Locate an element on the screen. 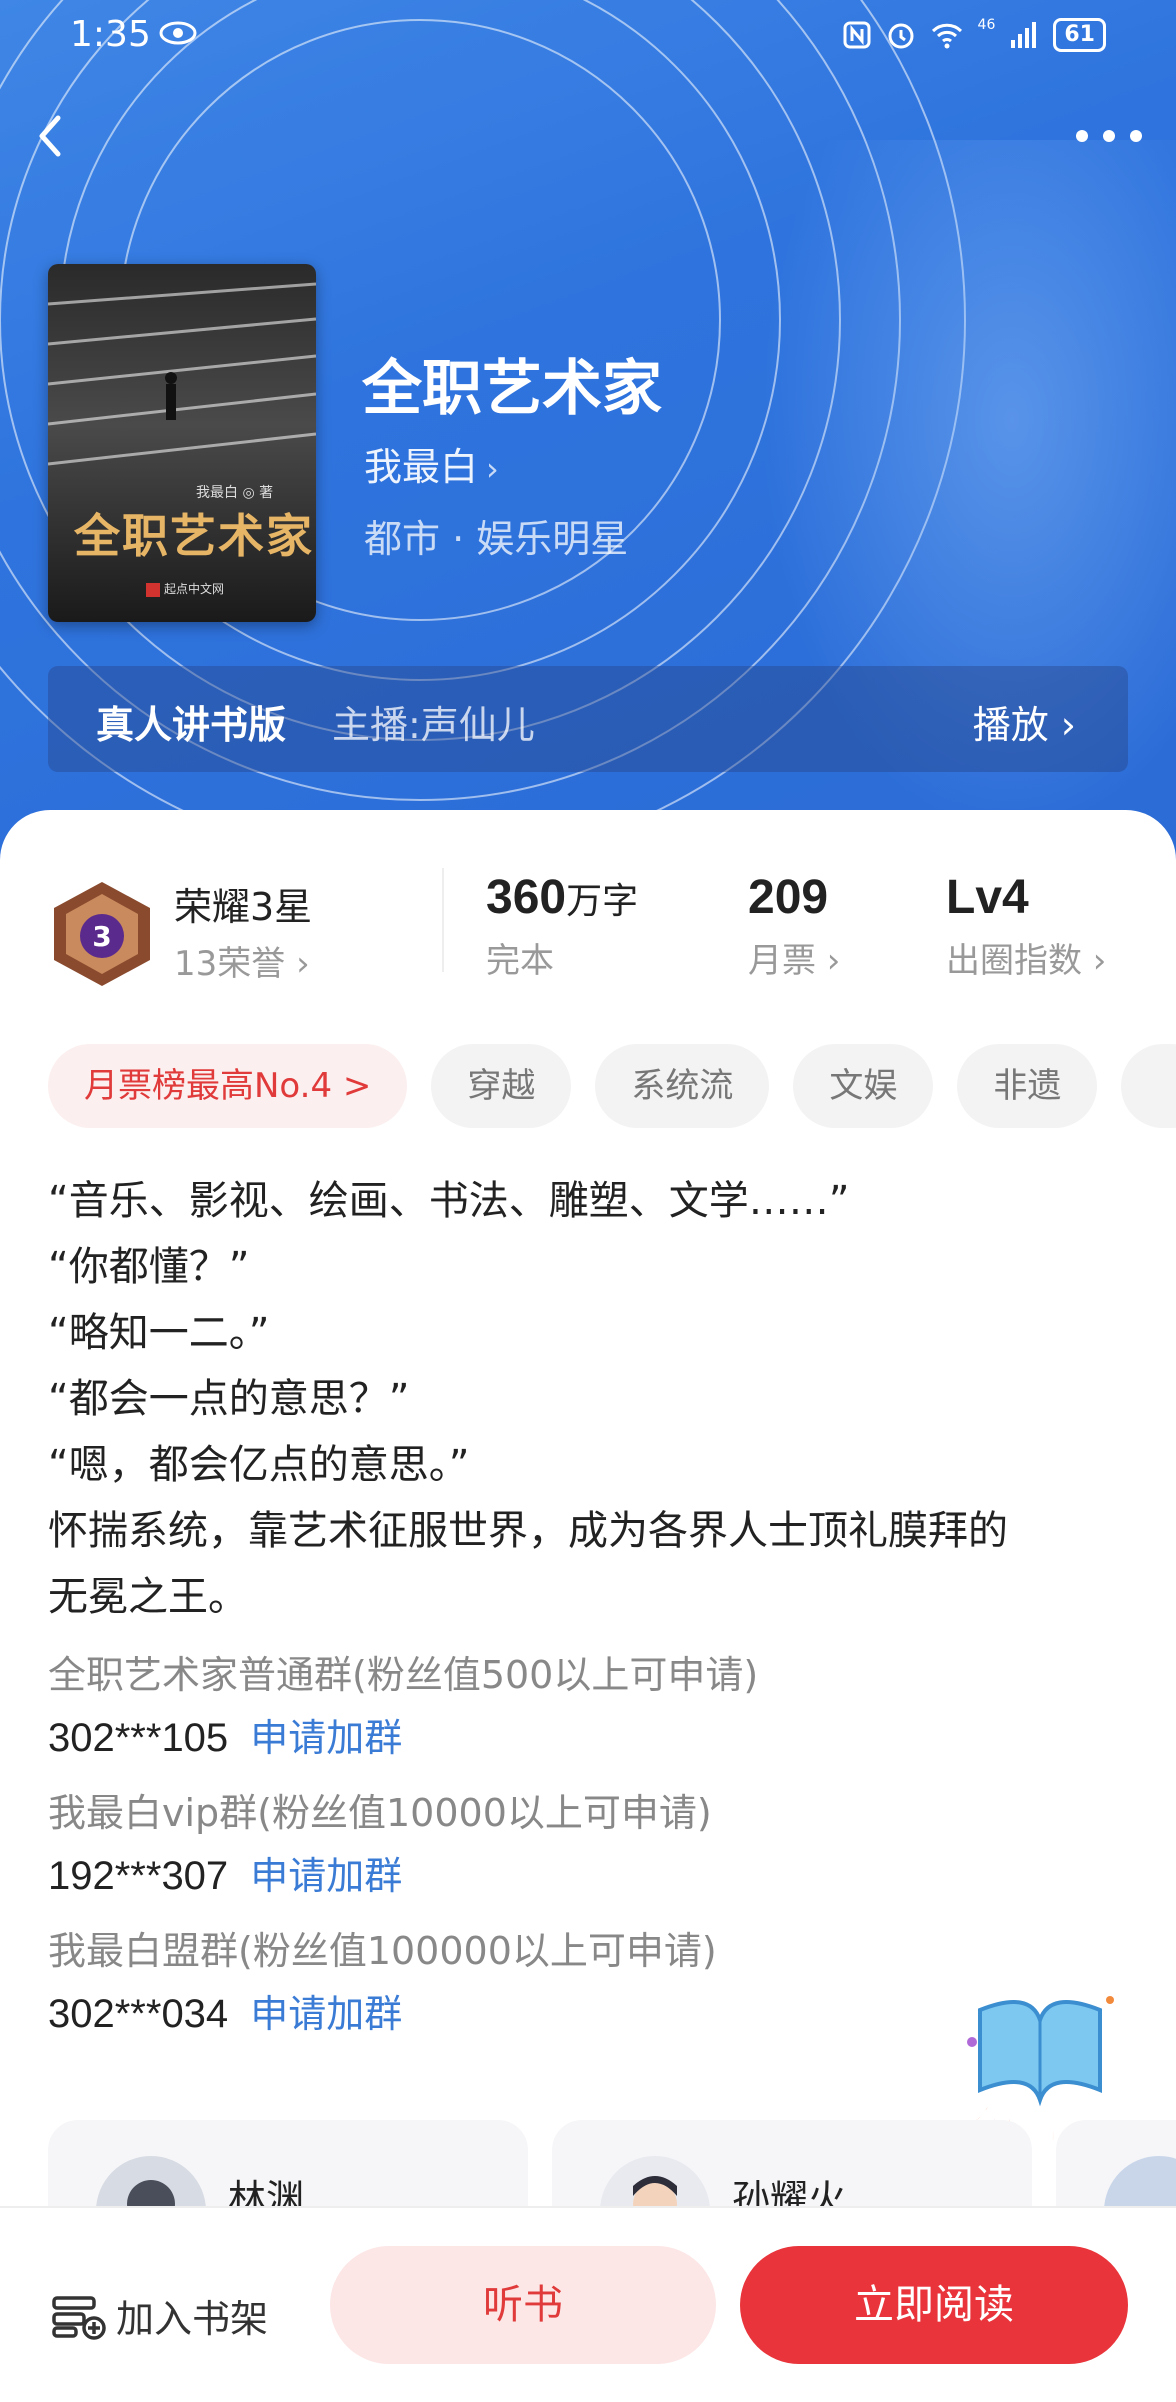 Image resolution: width=1176 pixels, height=2402 pixels. badge-level: 3 is located at coordinates (101, 936).